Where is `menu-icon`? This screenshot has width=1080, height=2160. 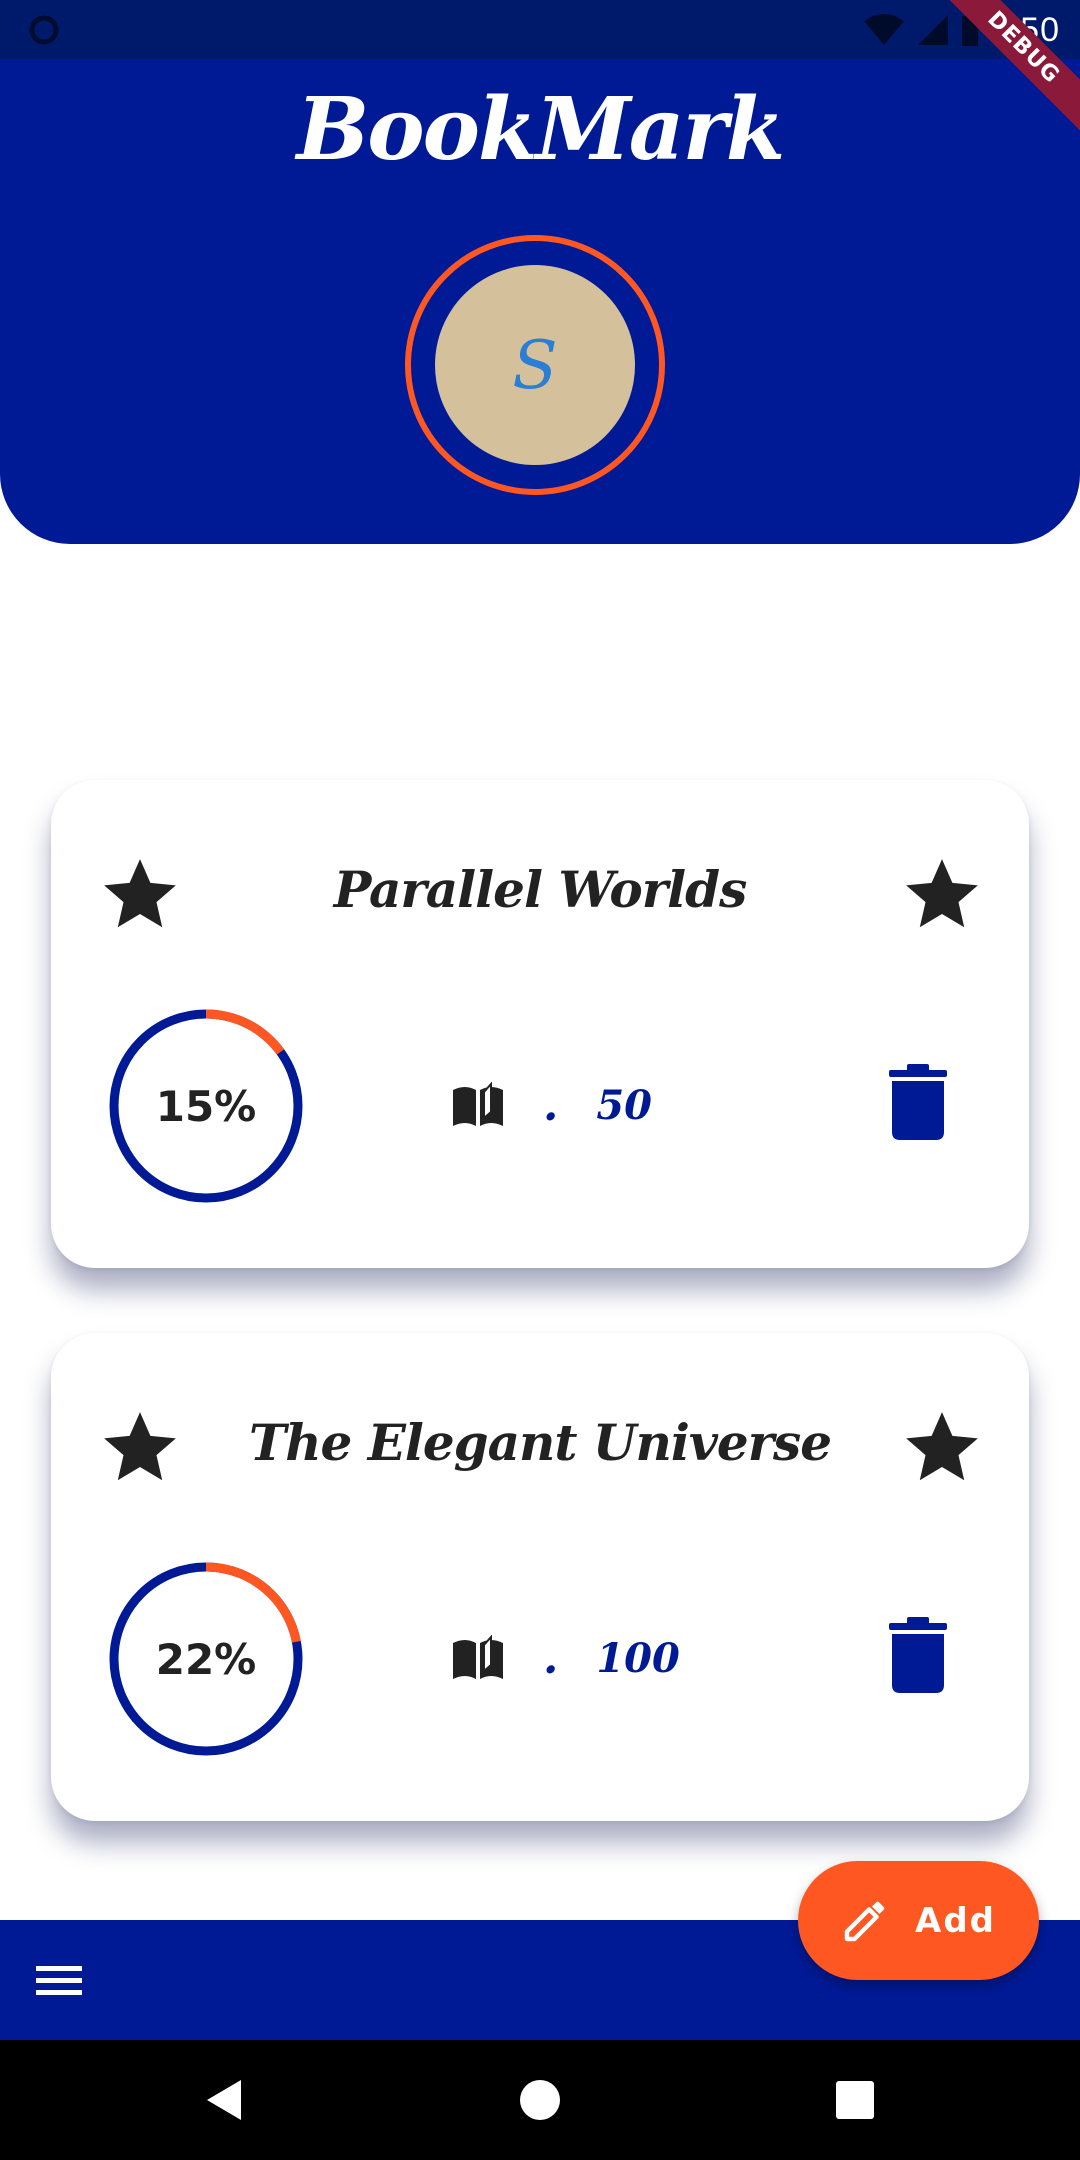 menu-icon is located at coordinates (59, 1980).